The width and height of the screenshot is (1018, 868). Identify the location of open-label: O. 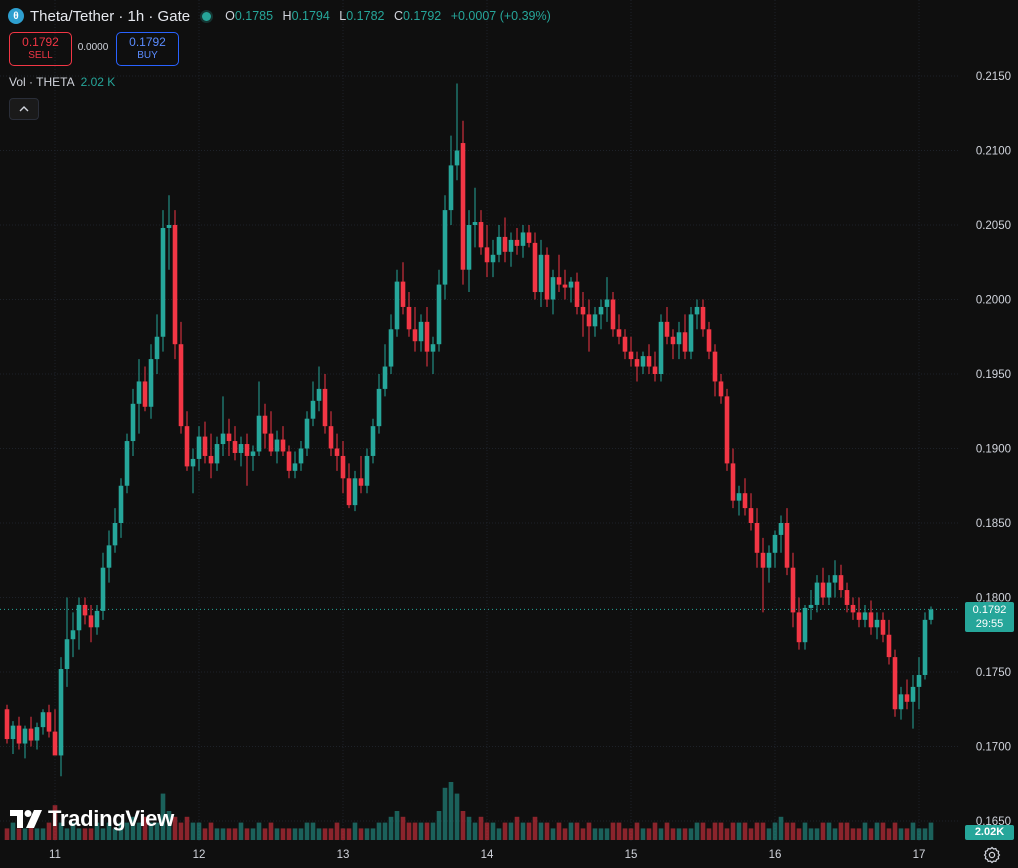
(230, 16).